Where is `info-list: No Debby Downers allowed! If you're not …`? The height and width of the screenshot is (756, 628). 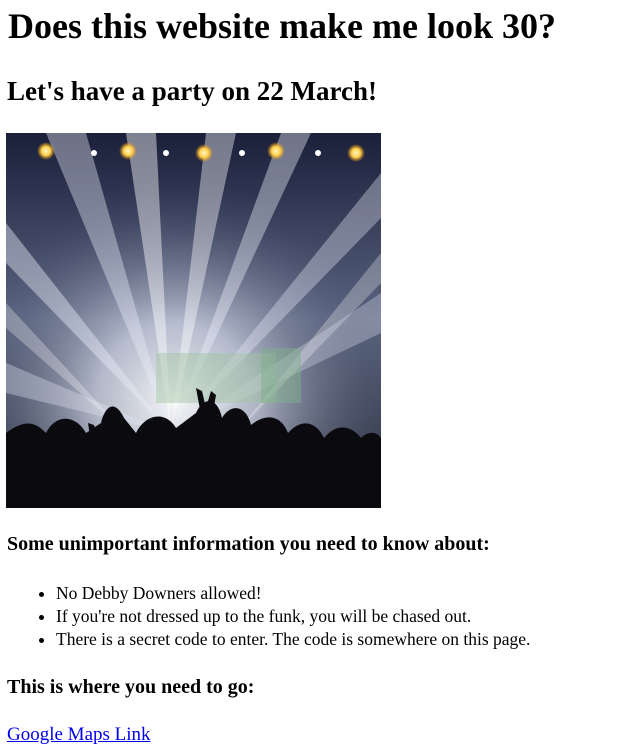 info-list: No Debby Downers allowed! If you're not … is located at coordinates (273, 616).